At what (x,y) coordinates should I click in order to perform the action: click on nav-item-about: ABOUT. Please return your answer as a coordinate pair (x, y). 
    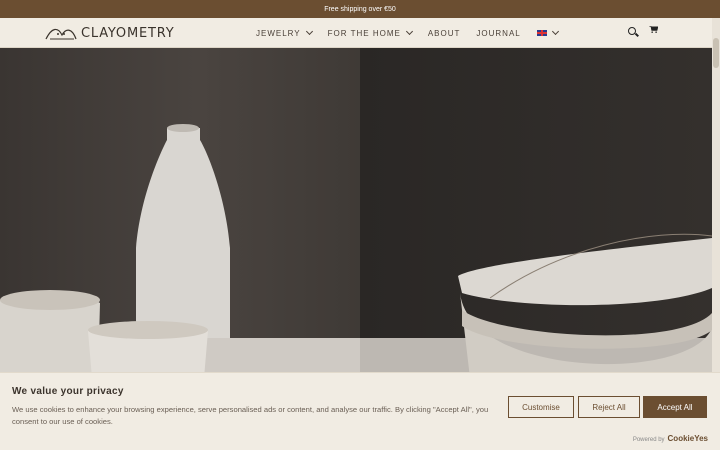
    Looking at the image, I should click on (444, 33).